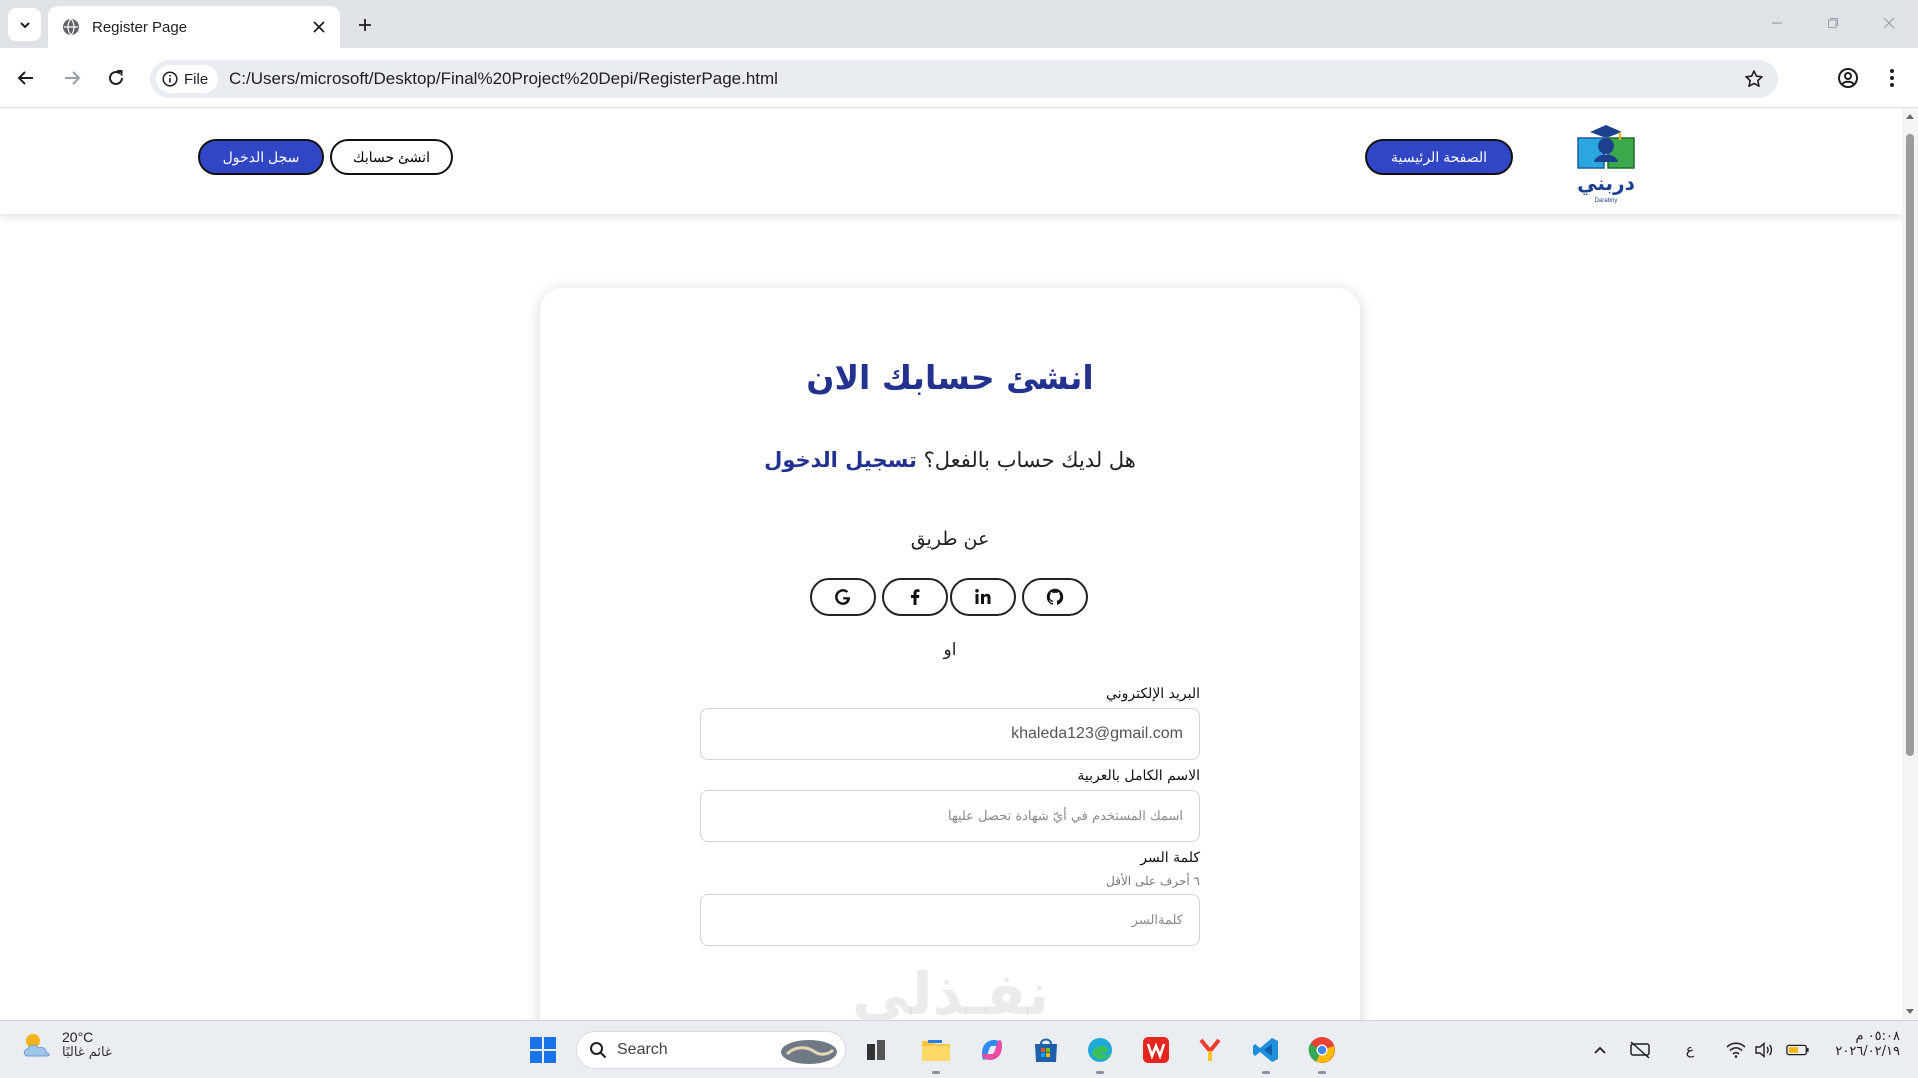 The width and height of the screenshot is (1918, 1078). I want to click on browser-menu-button, so click(1892, 78).